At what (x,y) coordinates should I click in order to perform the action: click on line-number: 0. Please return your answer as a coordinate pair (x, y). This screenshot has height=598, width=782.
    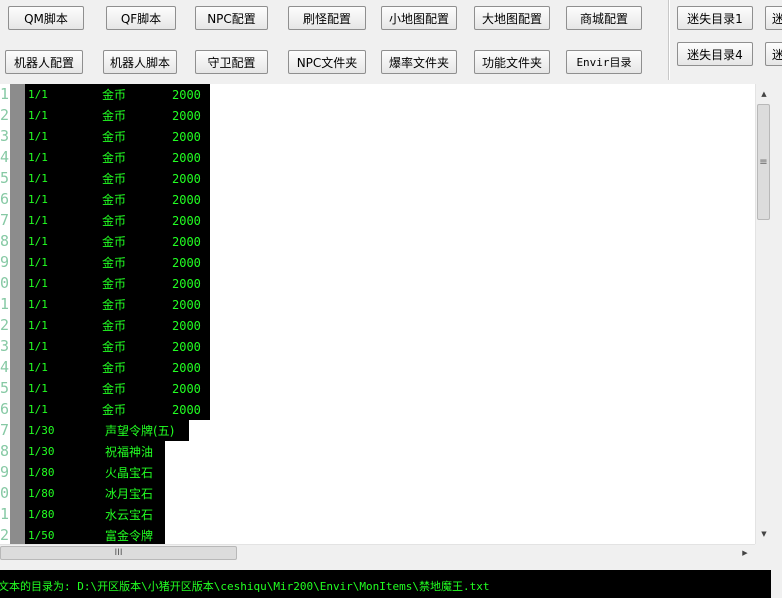
    Looking at the image, I should click on (5, 283).